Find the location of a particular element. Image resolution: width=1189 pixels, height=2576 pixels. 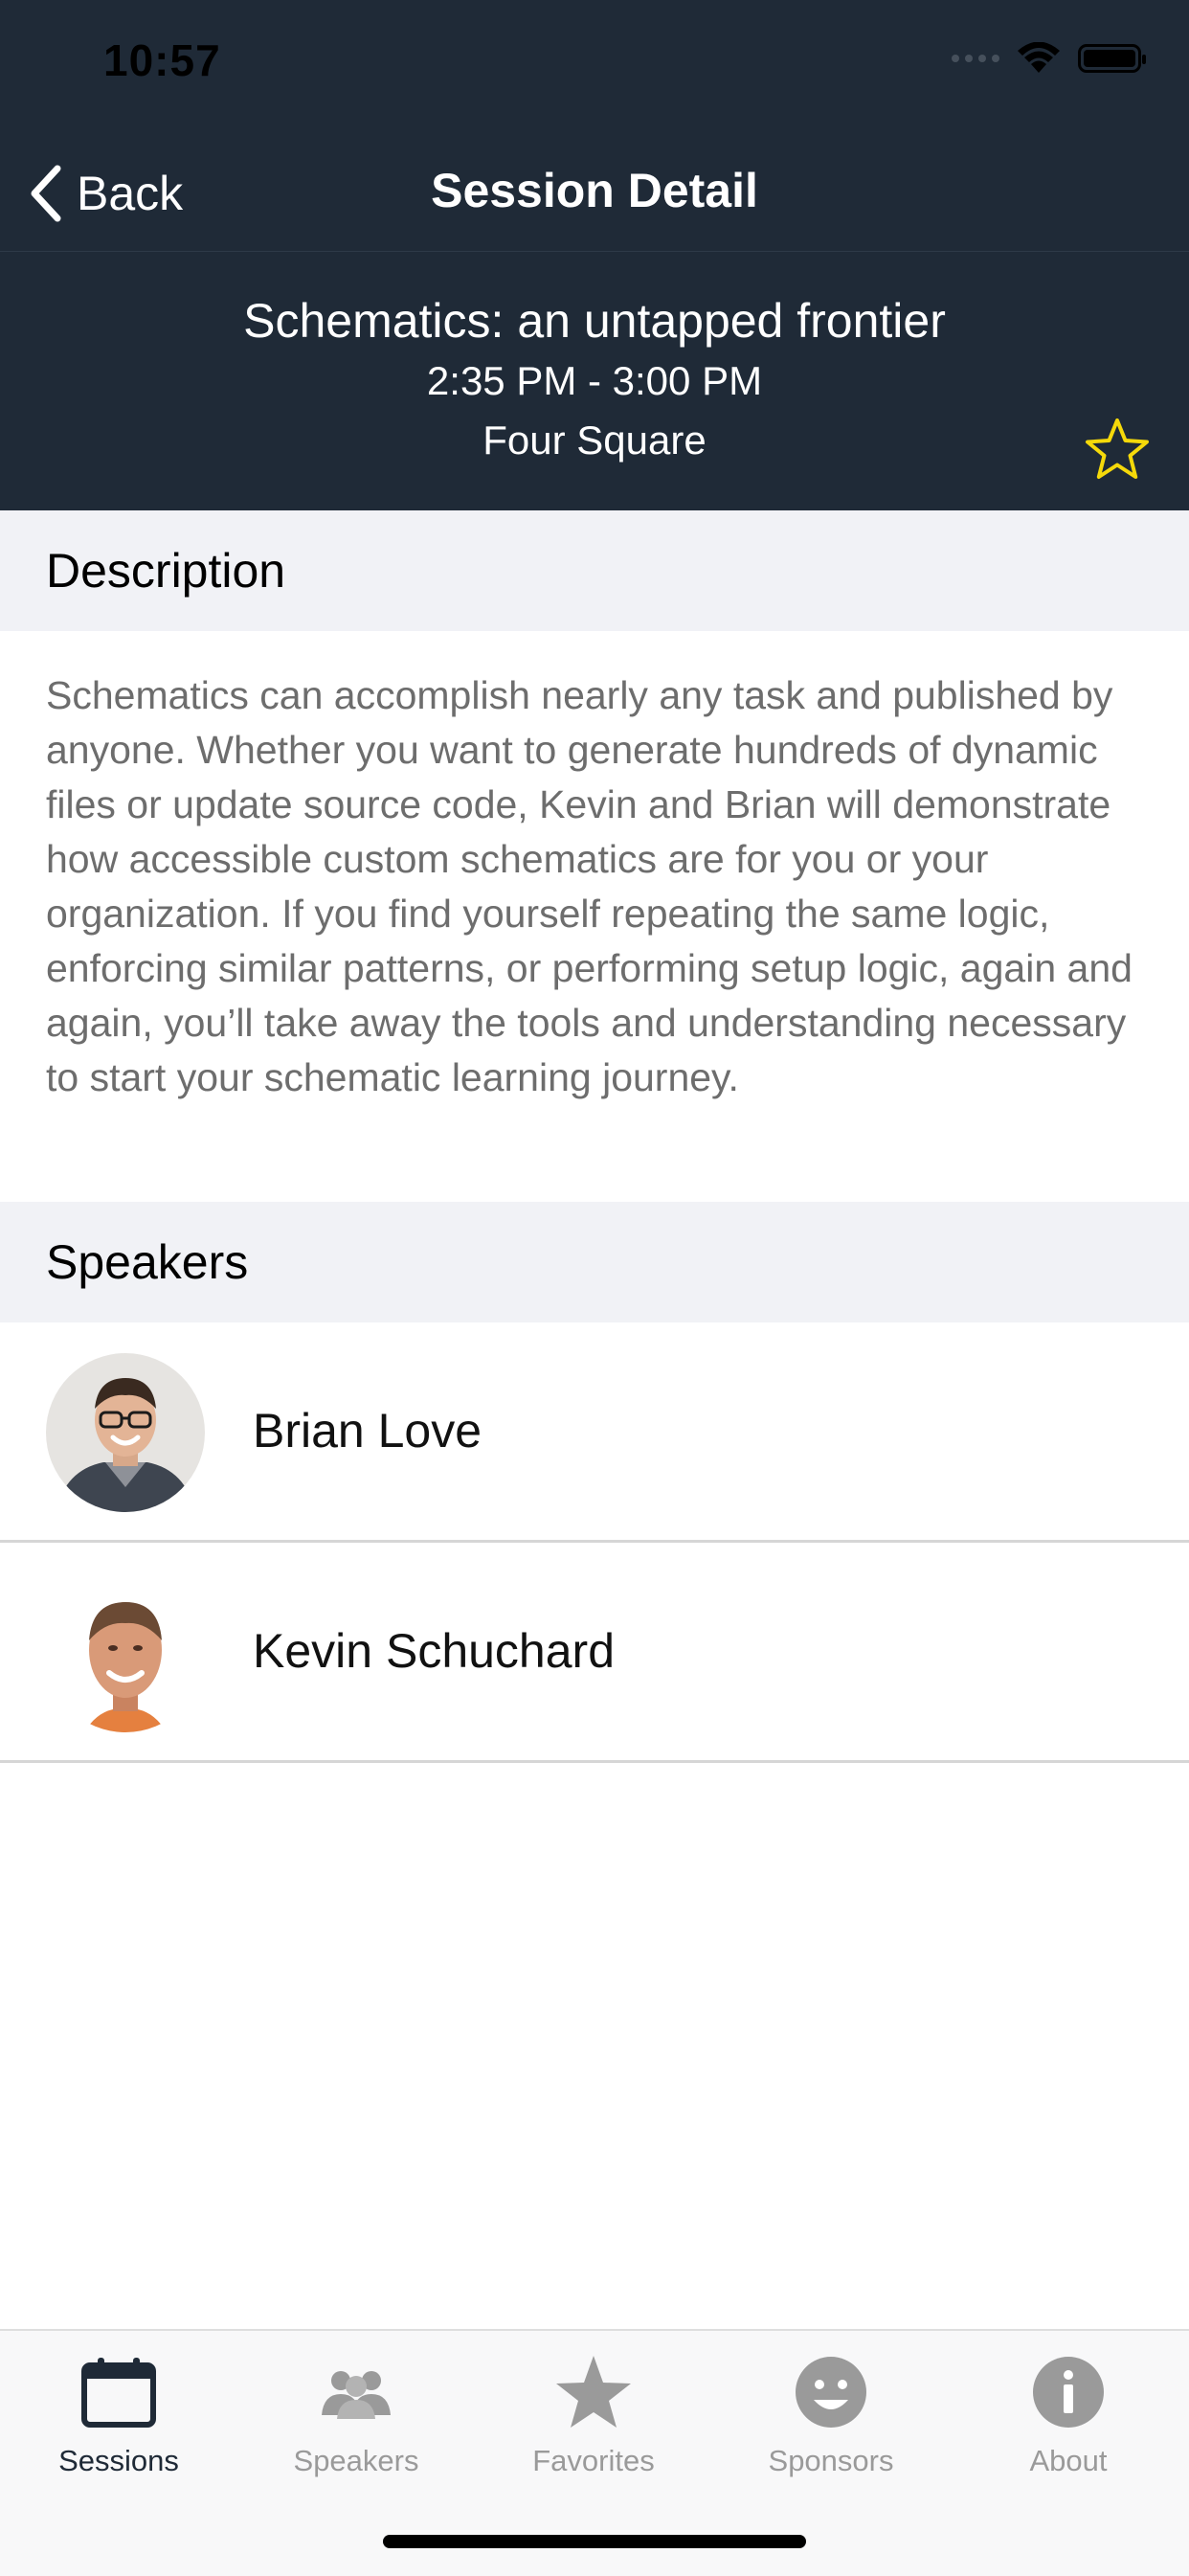

tab-about: About is located at coordinates (1068, 2415).